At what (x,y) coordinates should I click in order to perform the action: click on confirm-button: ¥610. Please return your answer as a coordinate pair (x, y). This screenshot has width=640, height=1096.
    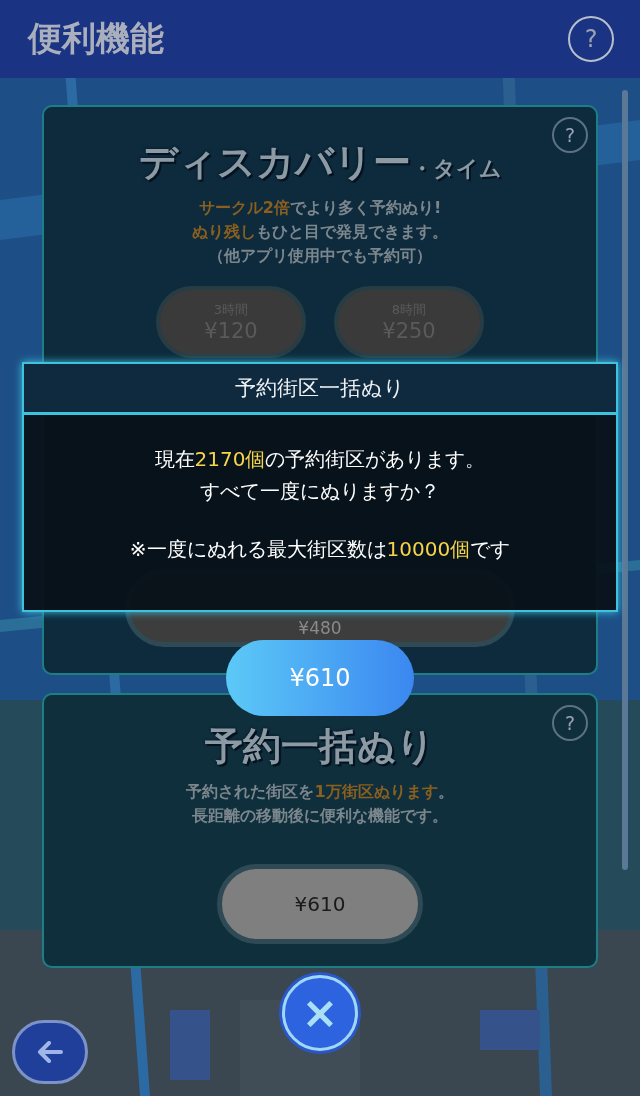
    Looking at the image, I should click on (320, 678).